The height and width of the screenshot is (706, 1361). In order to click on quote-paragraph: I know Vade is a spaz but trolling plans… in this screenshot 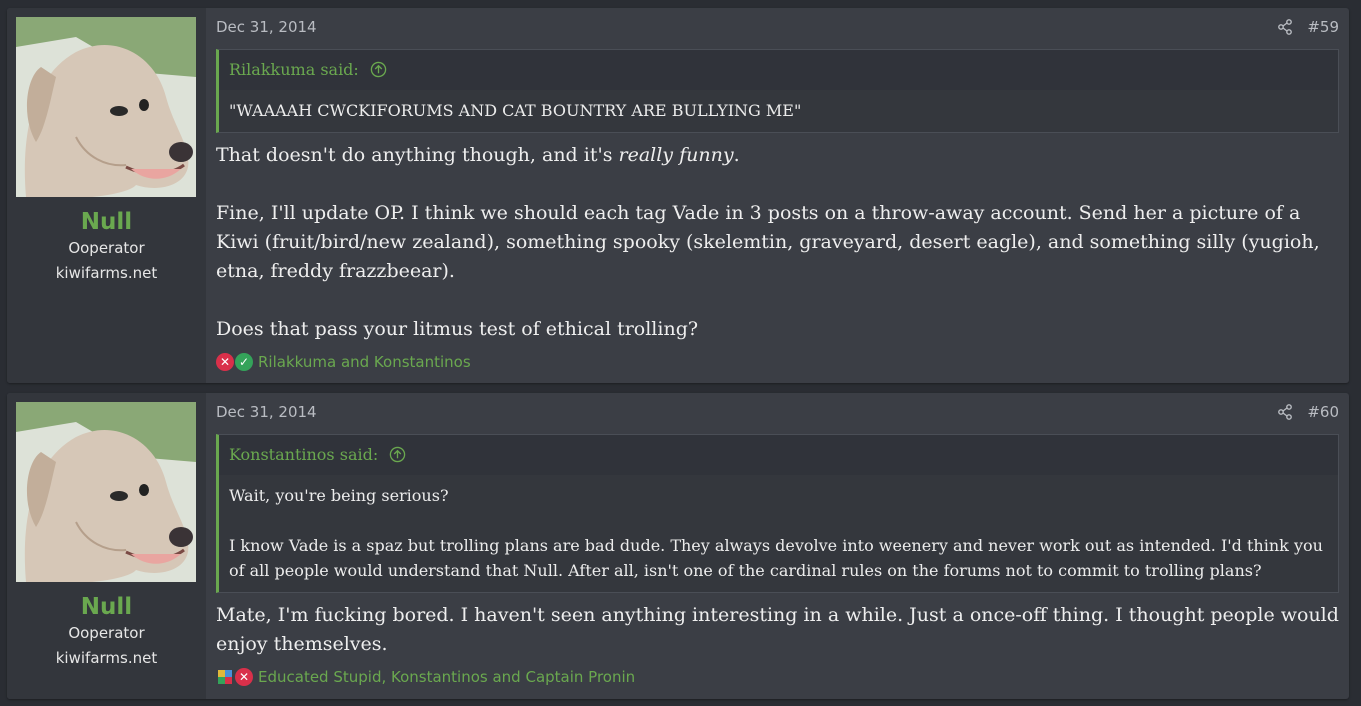, I will do `click(776, 558)`.